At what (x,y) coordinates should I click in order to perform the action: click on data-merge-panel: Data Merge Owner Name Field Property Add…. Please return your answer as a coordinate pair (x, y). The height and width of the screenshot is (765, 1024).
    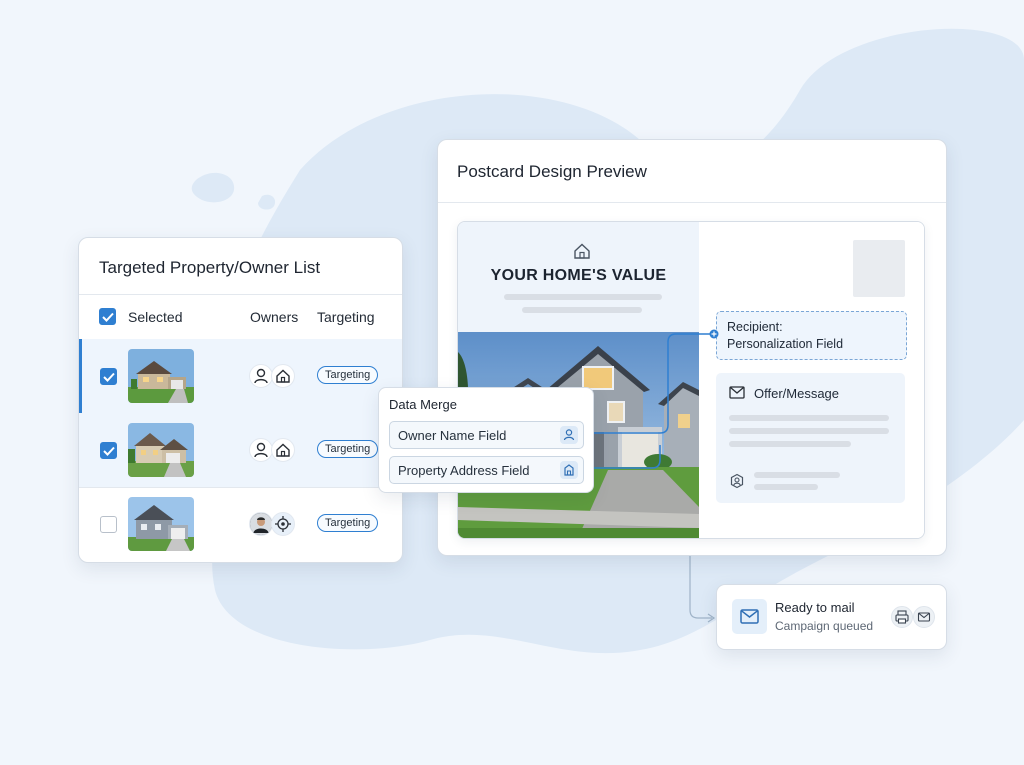
    Looking at the image, I should click on (486, 440).